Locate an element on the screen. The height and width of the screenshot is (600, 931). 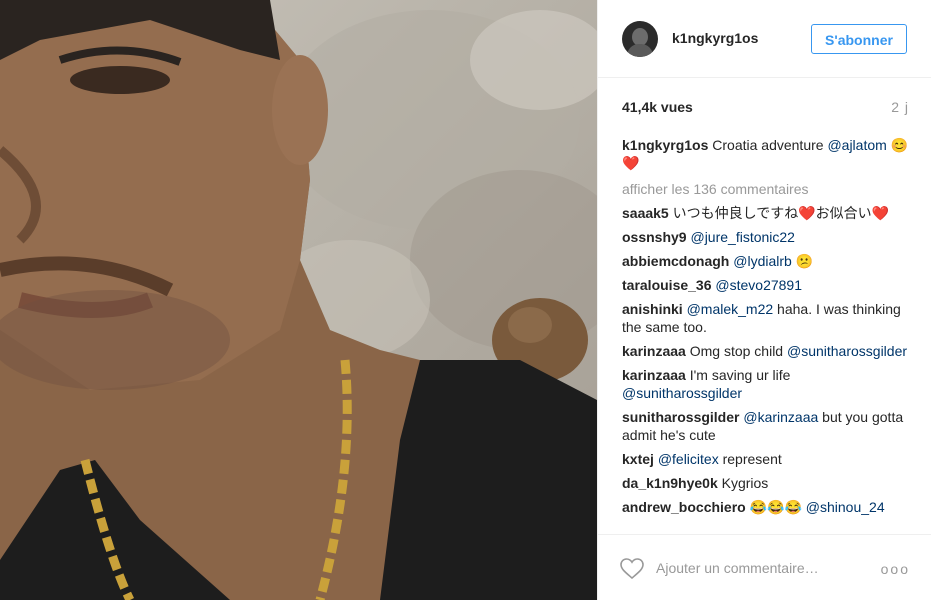
comment-item: abbiemcdonagh @lydialrb 😕 is located at coordinates (767, 261).